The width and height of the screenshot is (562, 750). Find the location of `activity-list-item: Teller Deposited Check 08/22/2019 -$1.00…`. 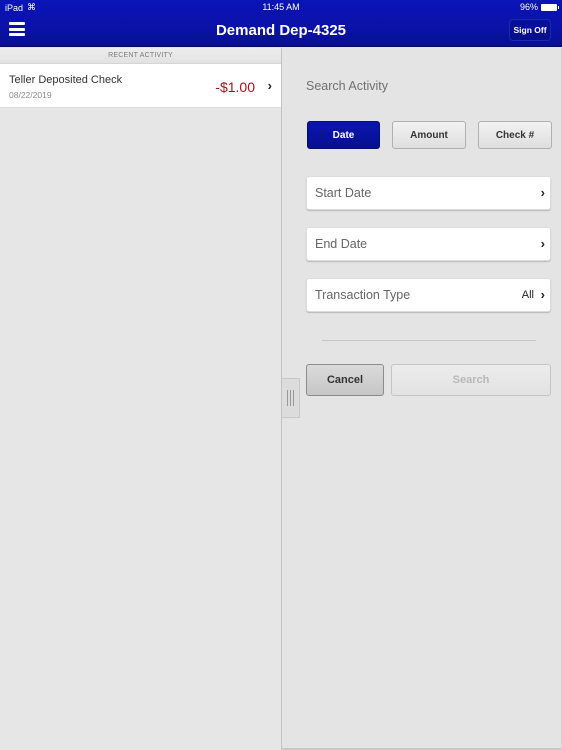

activity-list-item: Teller Deposited Check 08/22/2019 -$1.00… is located at coordinates (140, 86).